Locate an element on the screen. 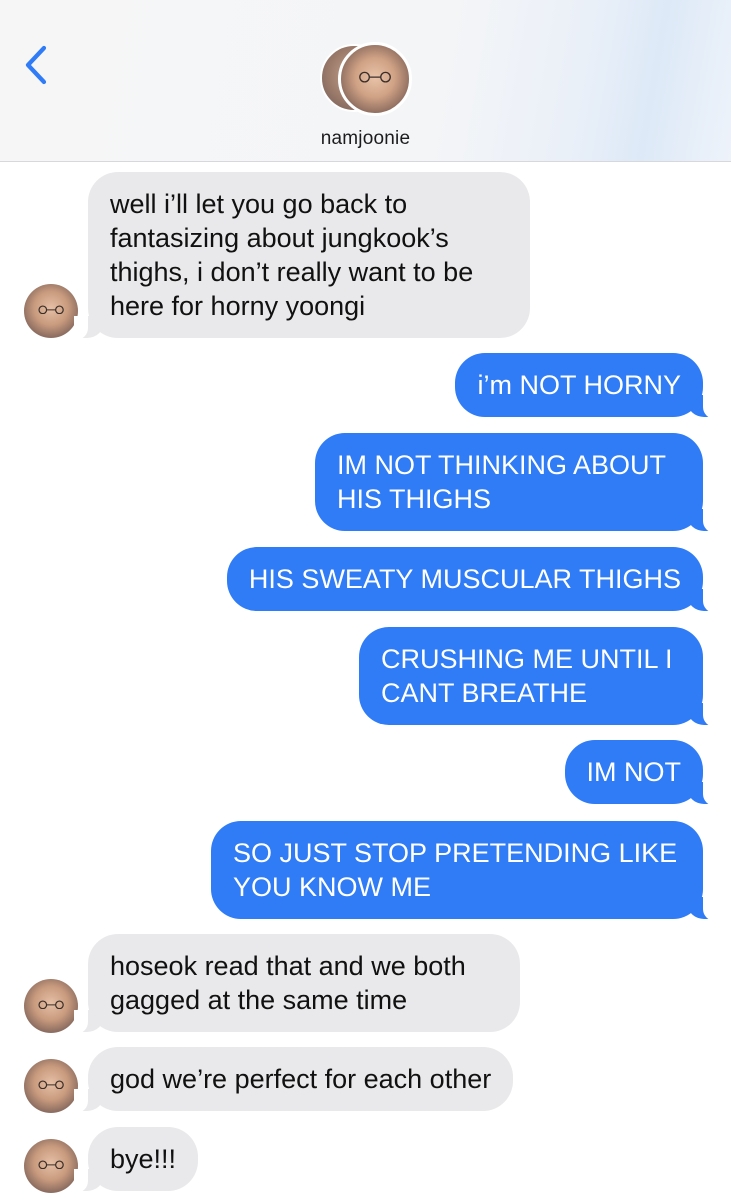 The height and width of the screenshot is (1200, 731). message-text: IM NOT THINKING ABOUT HIS THIGHS is located at coordinates (501, 482).